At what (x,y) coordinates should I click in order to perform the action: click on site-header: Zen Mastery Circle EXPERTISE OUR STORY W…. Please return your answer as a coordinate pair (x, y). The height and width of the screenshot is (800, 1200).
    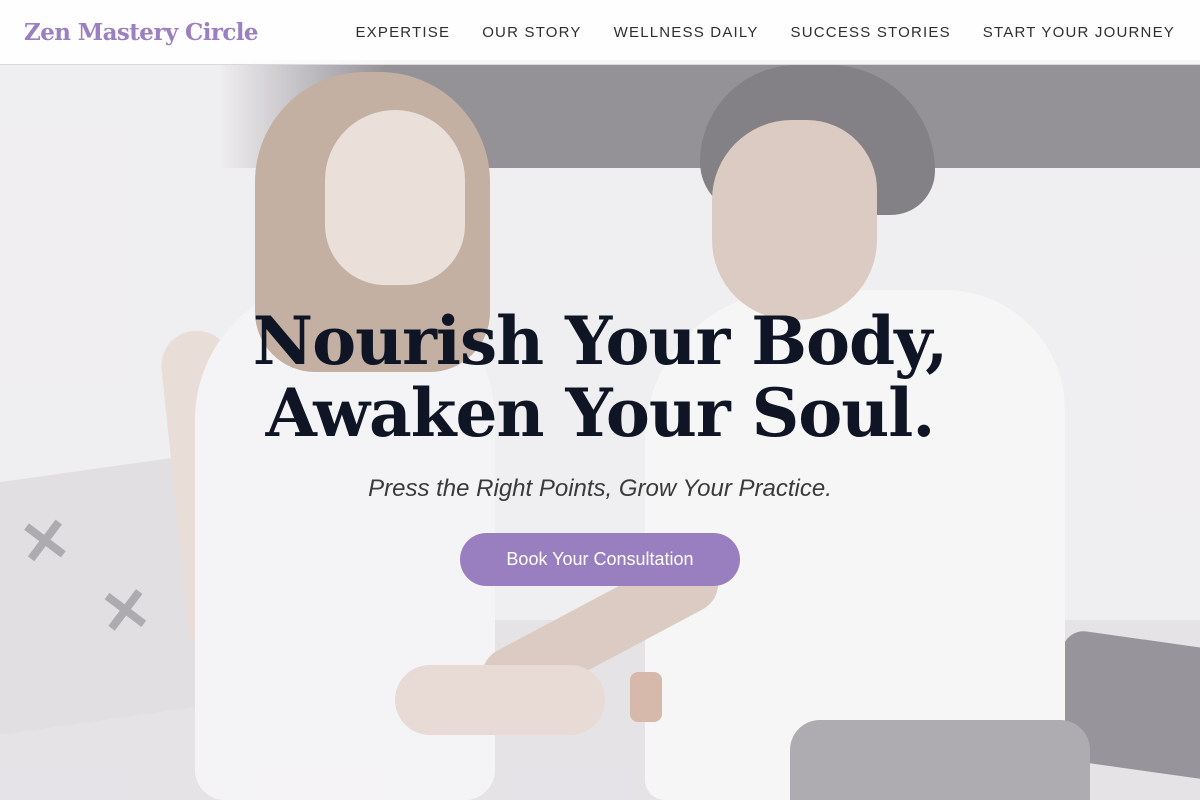
    Looking at the image, I should click on (600, 32).